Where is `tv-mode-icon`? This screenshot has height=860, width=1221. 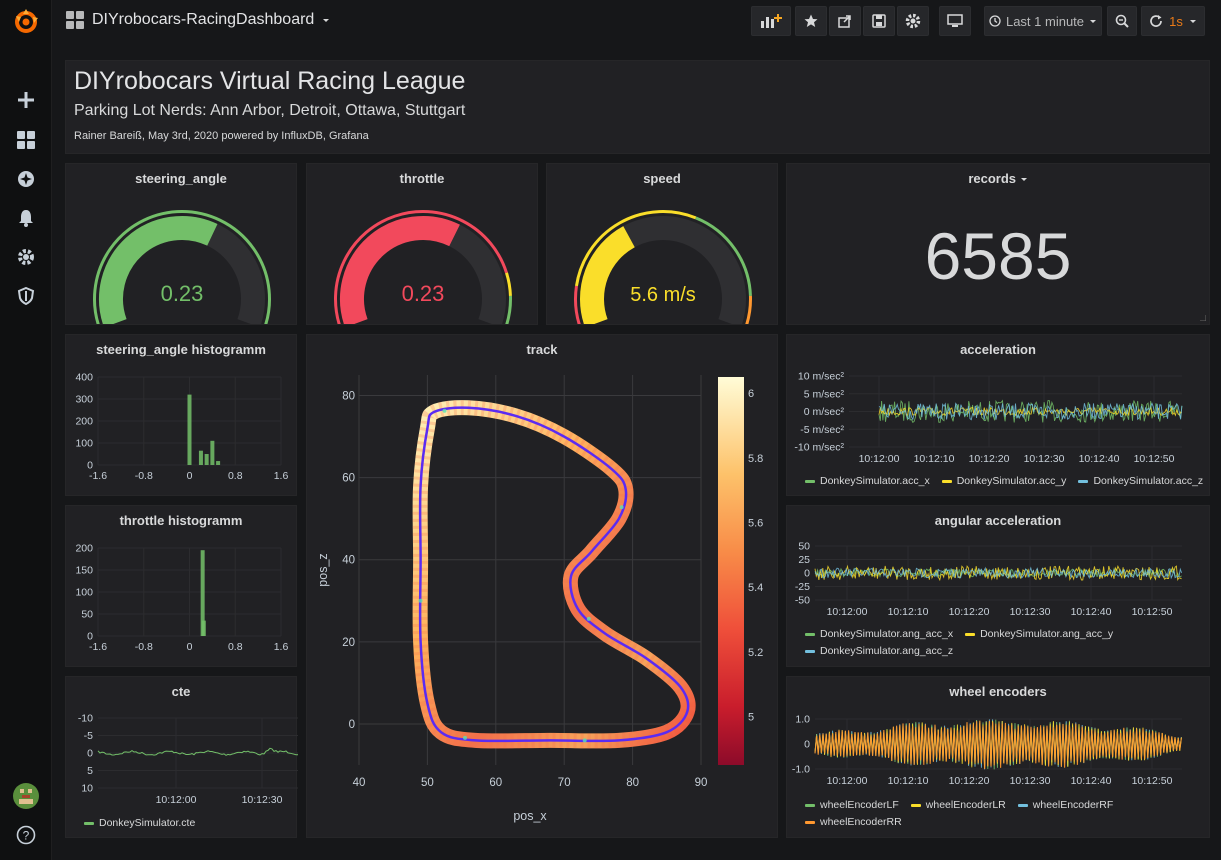
tv-mode-icon is located at coordinates (955, 20).